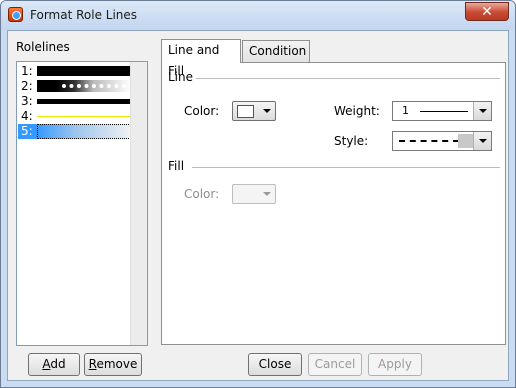 The width and height of the screenshot is (516, 388). What do you see at coordinates (346, 167) in the screenshot?
I see `fill-group-divider` at bounding box center [346, 167].